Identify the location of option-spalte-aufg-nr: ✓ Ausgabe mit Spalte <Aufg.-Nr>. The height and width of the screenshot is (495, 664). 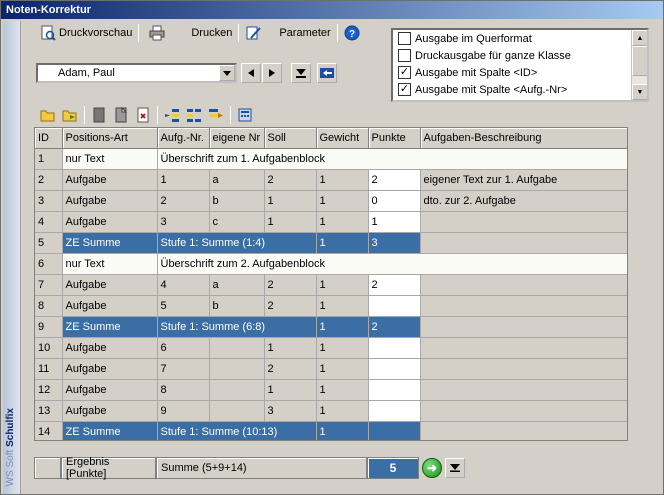
(520, 89).